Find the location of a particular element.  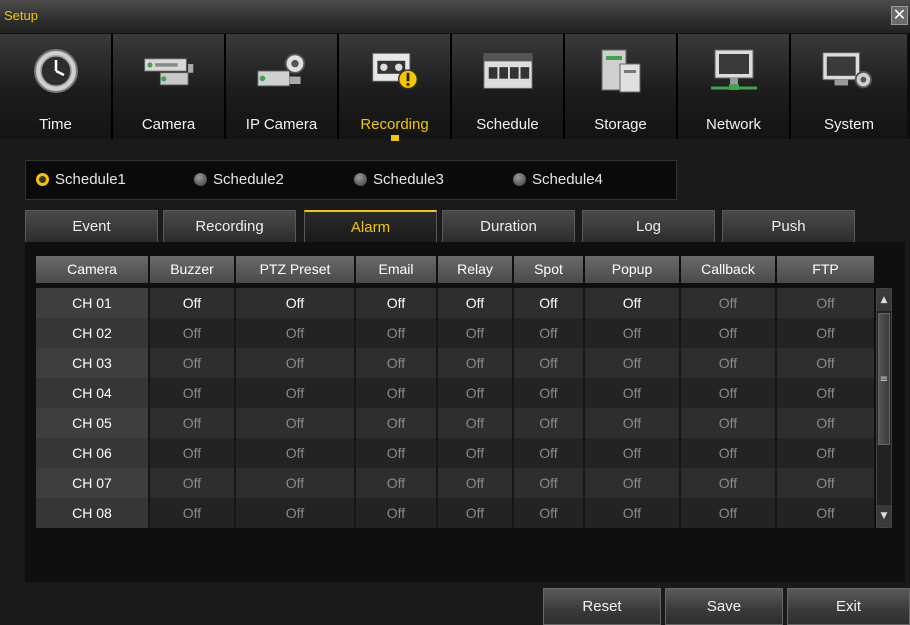

exit-button: Exit is located at coordinates (848, 606).